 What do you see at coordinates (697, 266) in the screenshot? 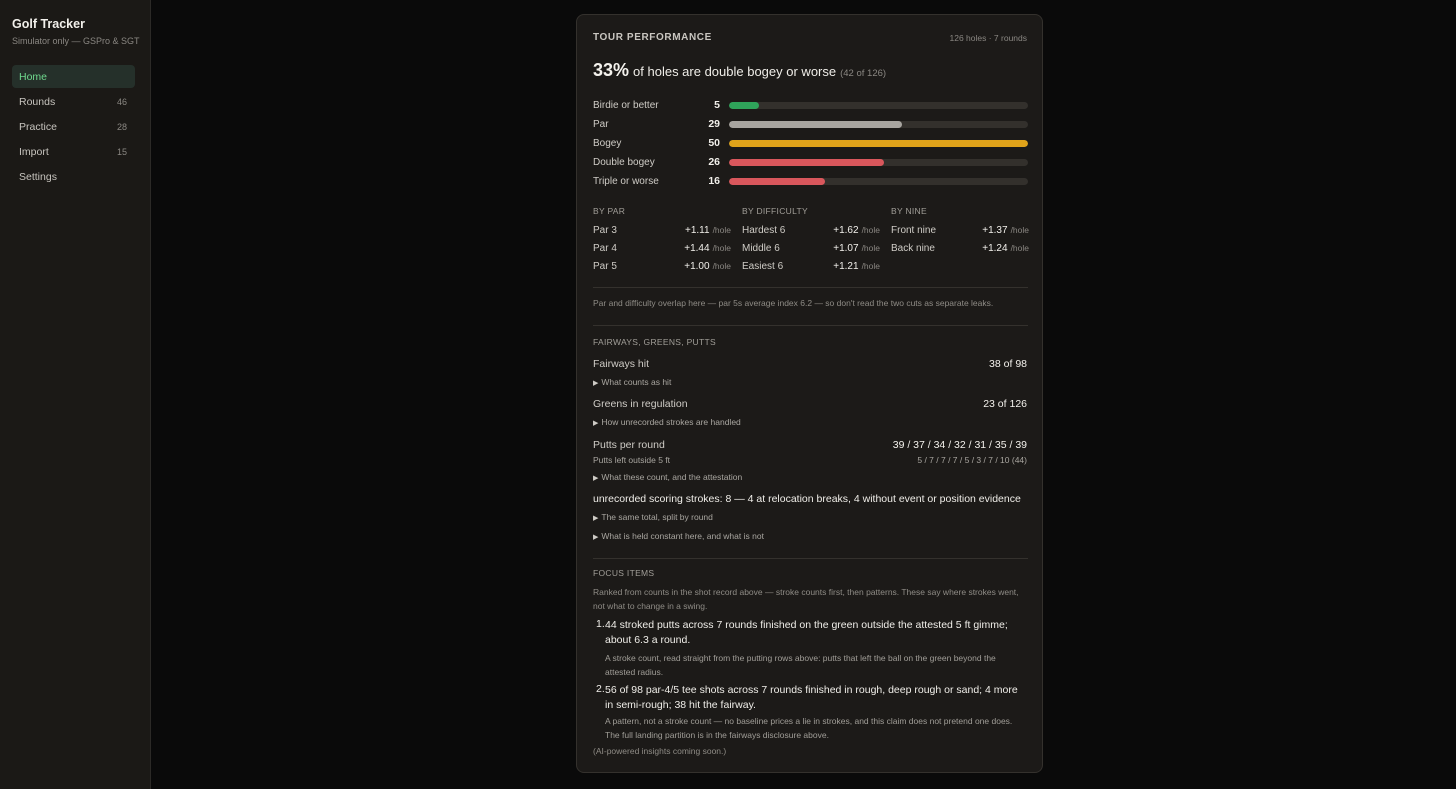
I see `split-value: +1.00` at bounding box center [697, 266].